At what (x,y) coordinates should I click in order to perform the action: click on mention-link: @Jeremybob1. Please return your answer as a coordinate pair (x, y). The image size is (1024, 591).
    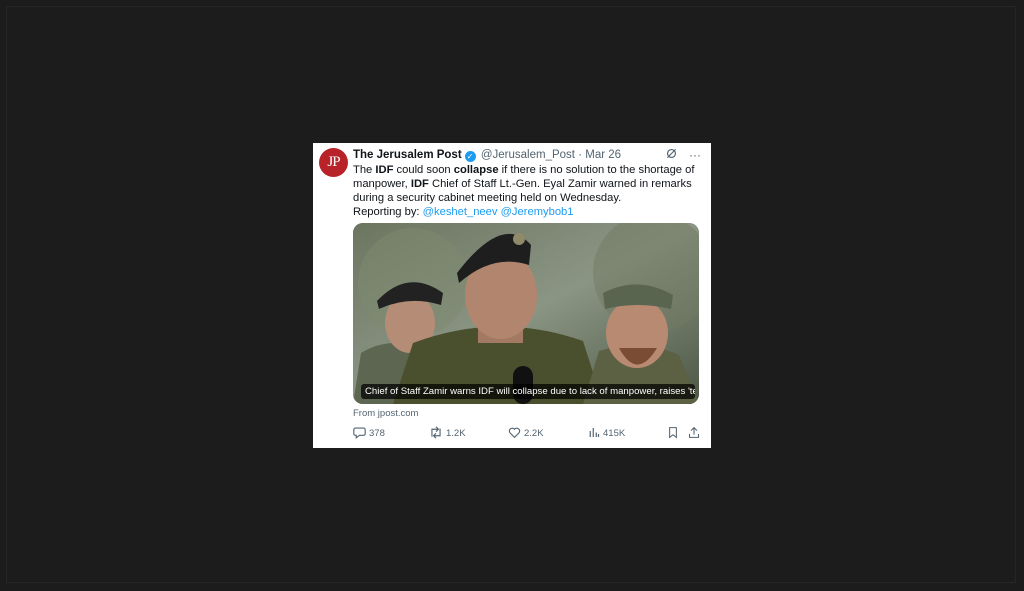
    Looking at the image, I should click on (537, 212).